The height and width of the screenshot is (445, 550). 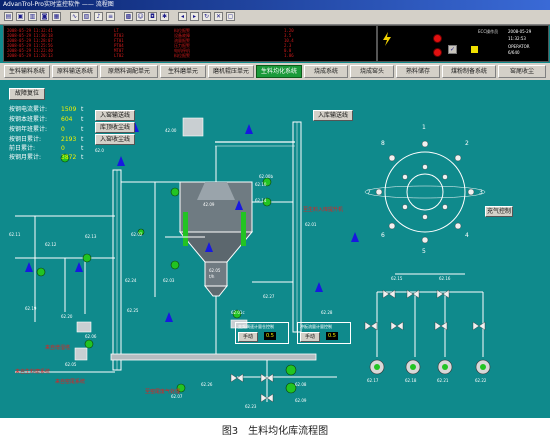 I want to click on tab-raw-material-feed: 生料输料系统, so click(x=27, y=71).